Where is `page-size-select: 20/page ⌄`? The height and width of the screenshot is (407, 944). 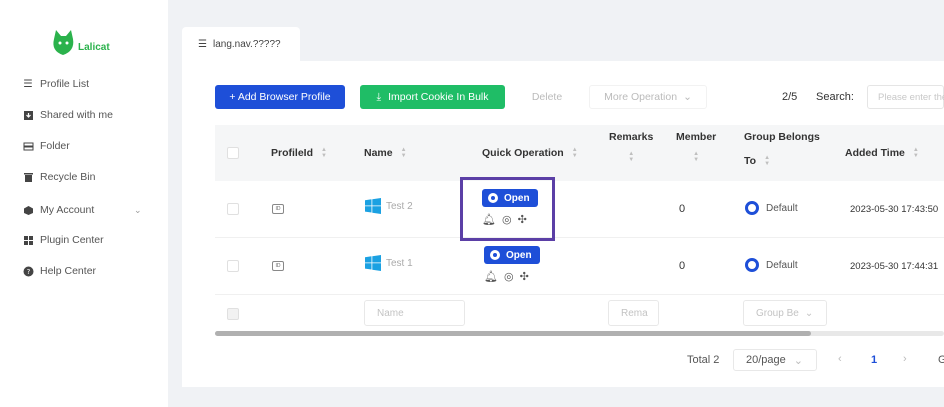 page-size-select: 20/page ⌄ is located at coordinates (775, 360).